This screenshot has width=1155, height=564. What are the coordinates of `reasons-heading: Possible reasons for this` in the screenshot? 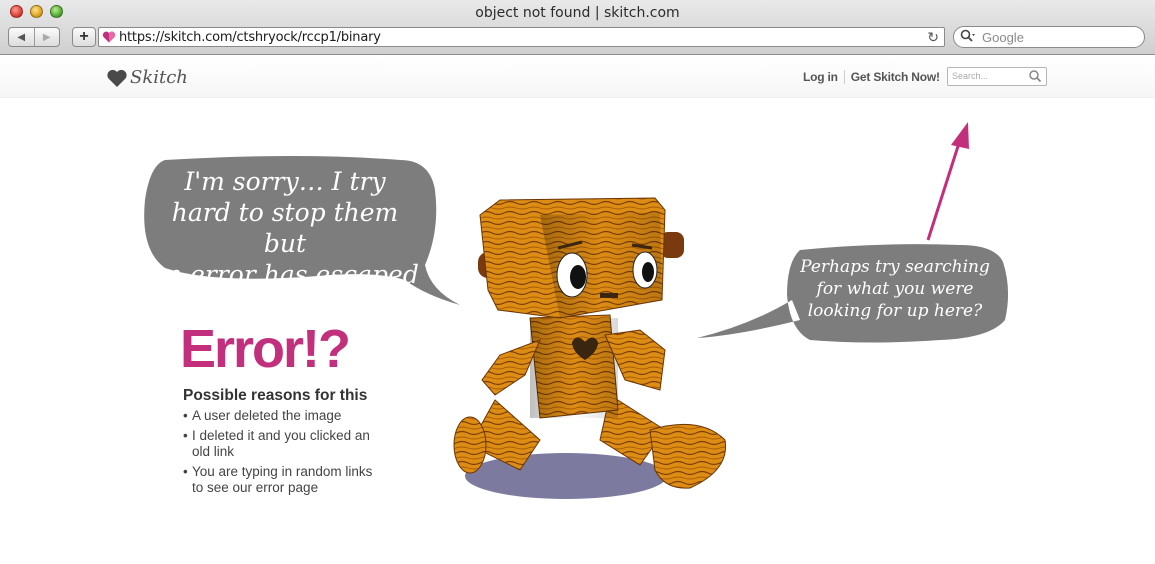 It's located at (275, 395).